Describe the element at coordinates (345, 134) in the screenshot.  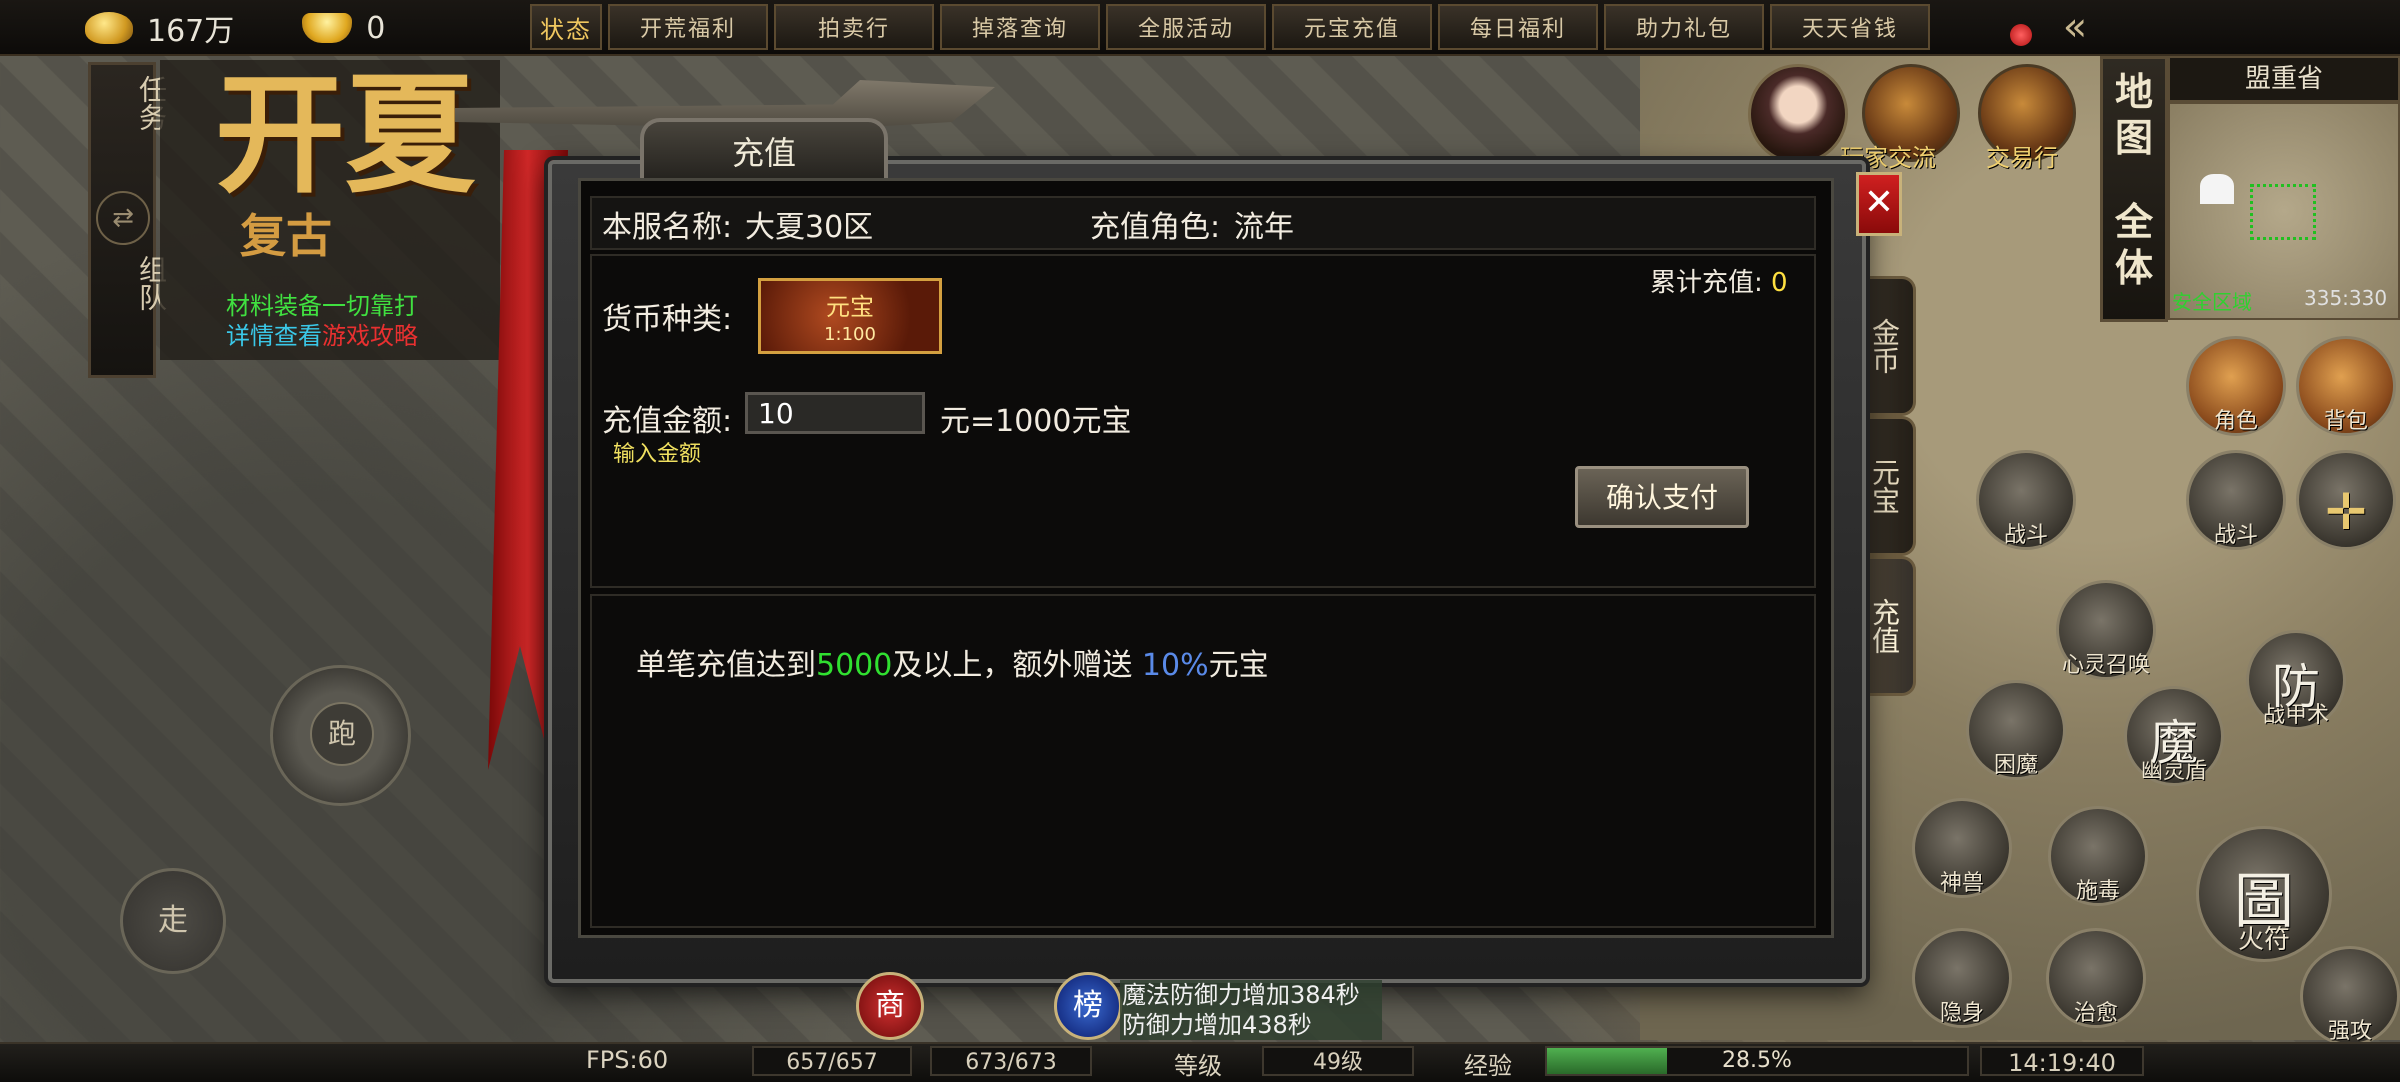
I see `game-logo: 开夏` at that location.